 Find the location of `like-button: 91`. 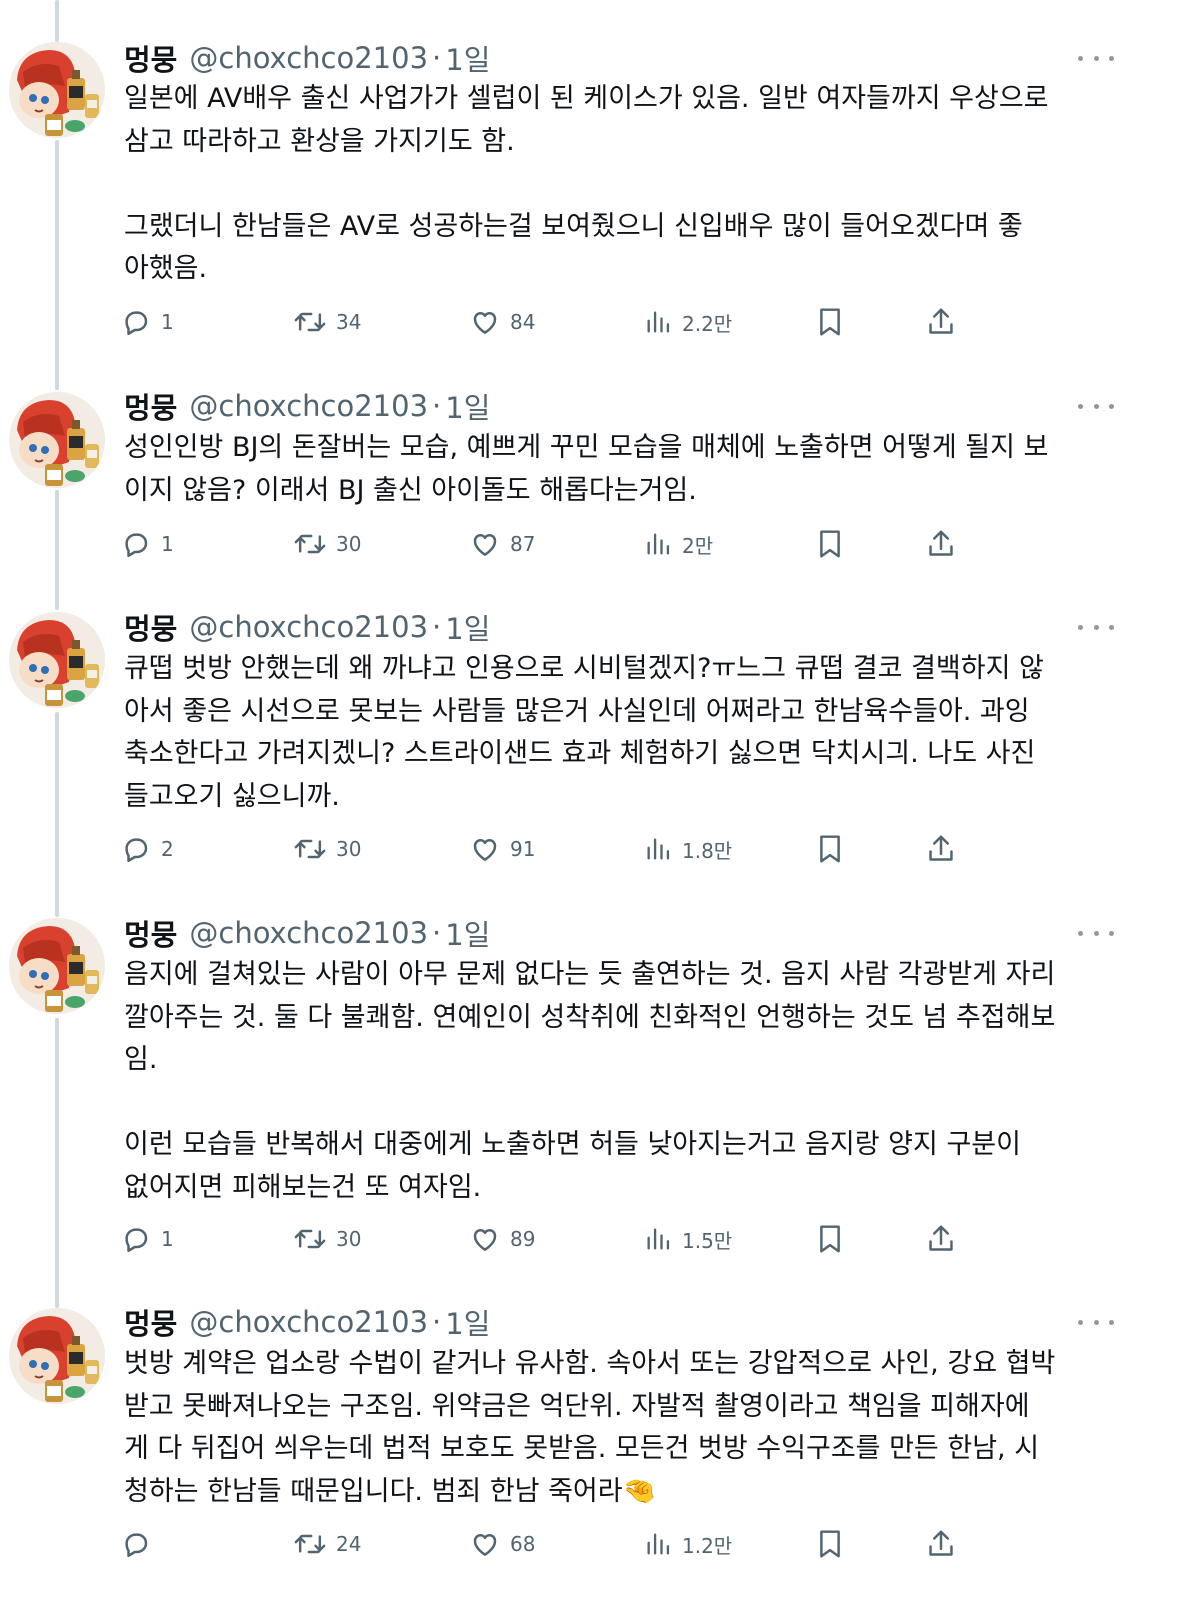

like-button: 91 is located at coordinates (502, 849).